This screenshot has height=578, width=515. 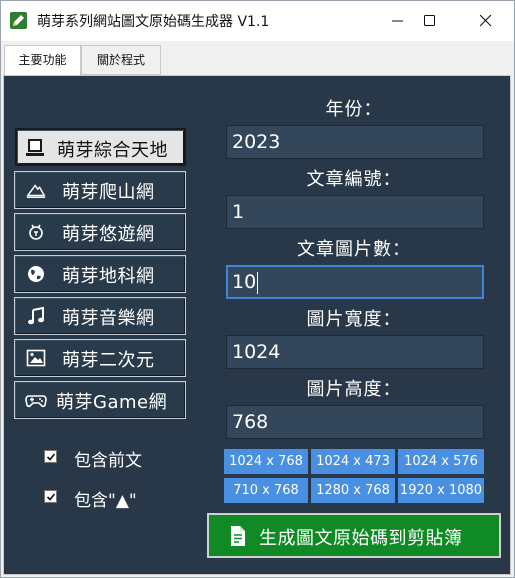 What do you see at coordinates (266, 461) in the screenshot?
I see `preset-1024x768-button: 1024 x 768` at bounding box center [266, 461].